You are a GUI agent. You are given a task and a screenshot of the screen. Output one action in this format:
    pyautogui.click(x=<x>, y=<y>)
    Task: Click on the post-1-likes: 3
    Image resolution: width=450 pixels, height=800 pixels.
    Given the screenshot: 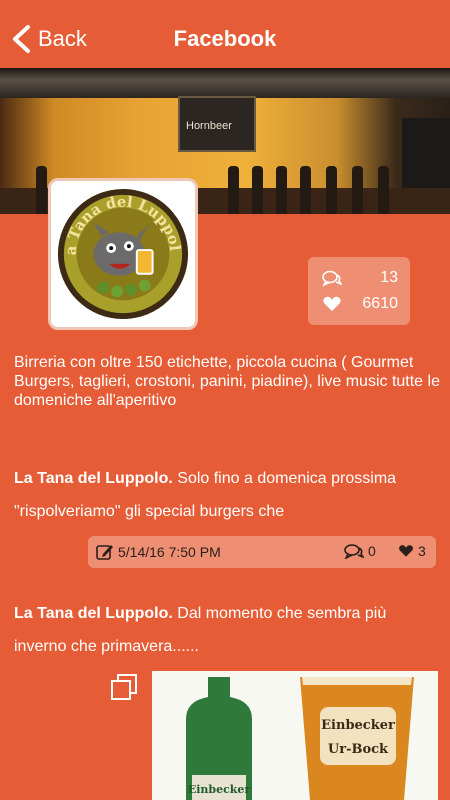 What is the action you would take?
    pyautogui.click(x=412, y=551)
    